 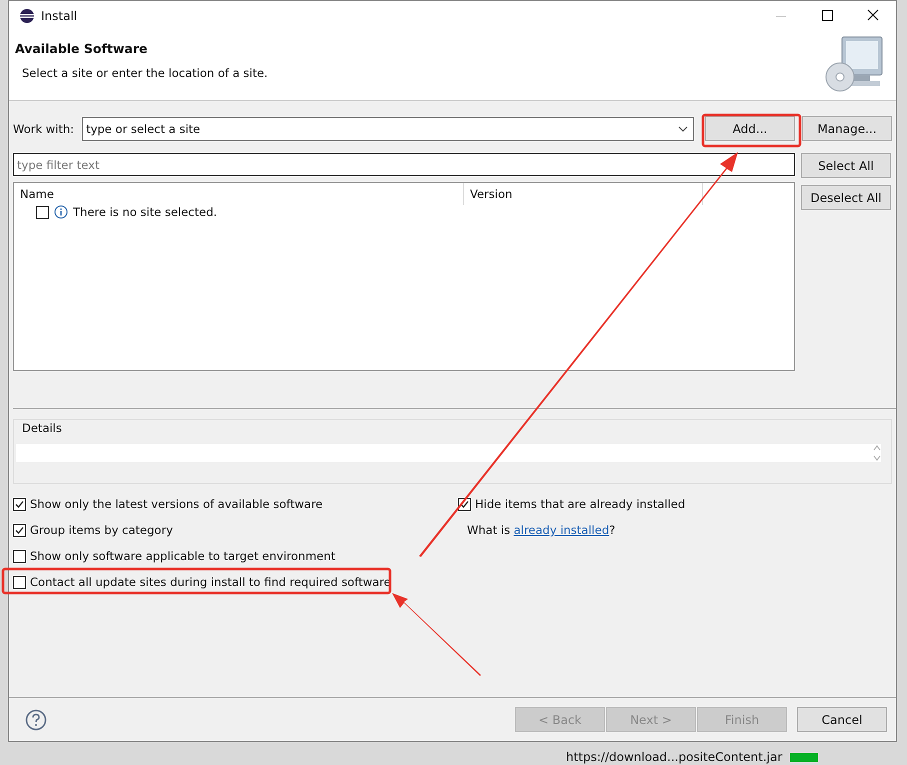 I want to click on checkbox-label: Show only software applicable to target environment, so click(x=183, y=556).